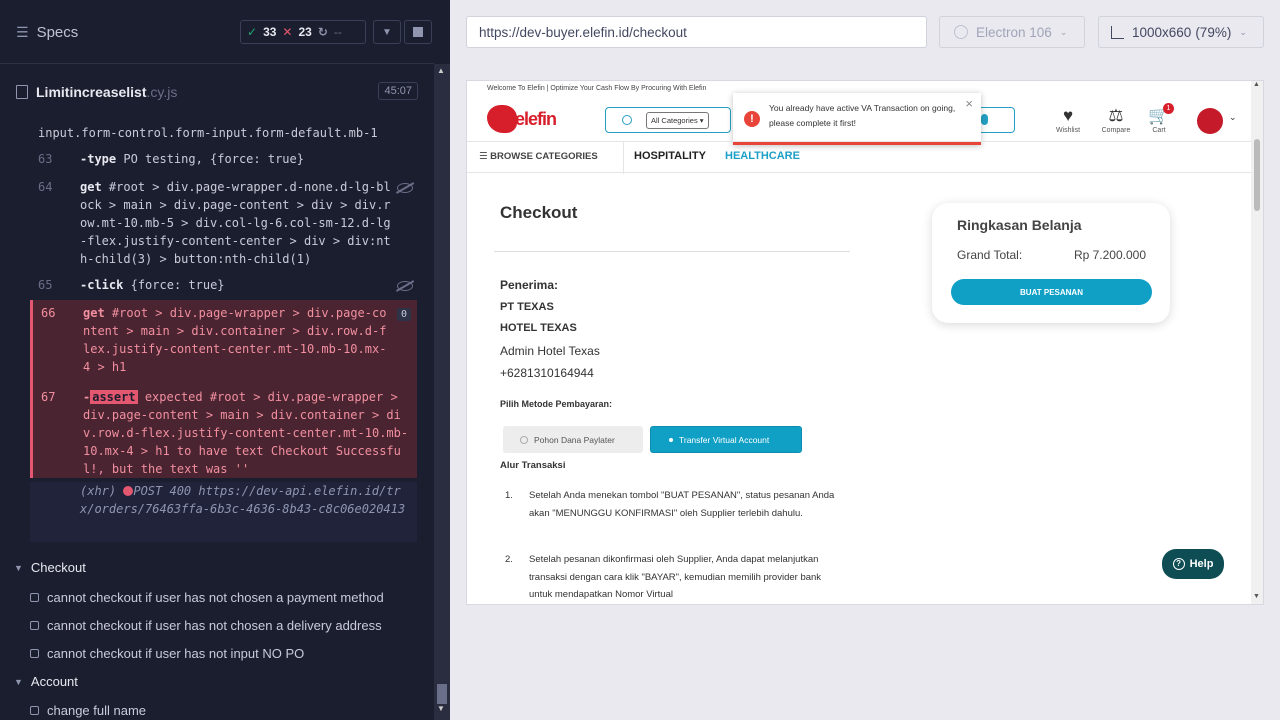 The height and width of the screenshot is (720, 1280). What do you see at coordinates (1210, 121) in the screenshot?
I see `avatar` at bounding box center [1210, 121].